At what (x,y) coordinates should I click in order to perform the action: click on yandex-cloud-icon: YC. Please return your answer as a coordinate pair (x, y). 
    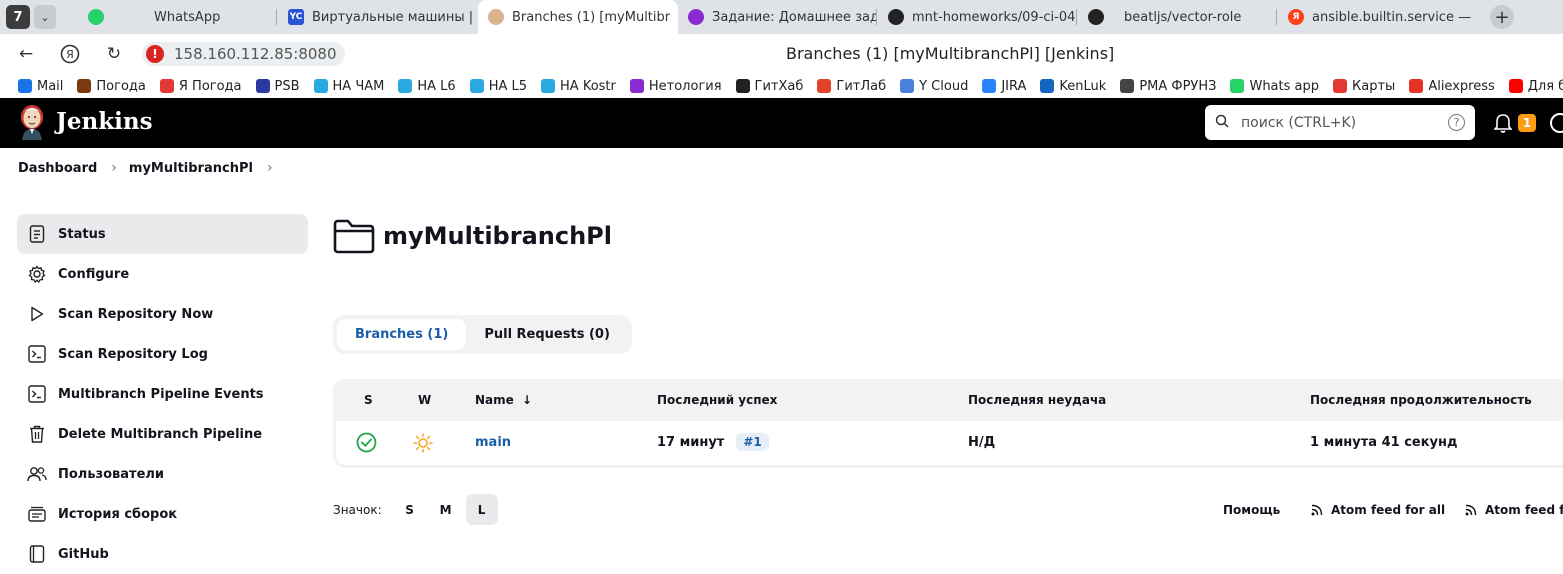
    Looking at the image, I should click on (296, 17).